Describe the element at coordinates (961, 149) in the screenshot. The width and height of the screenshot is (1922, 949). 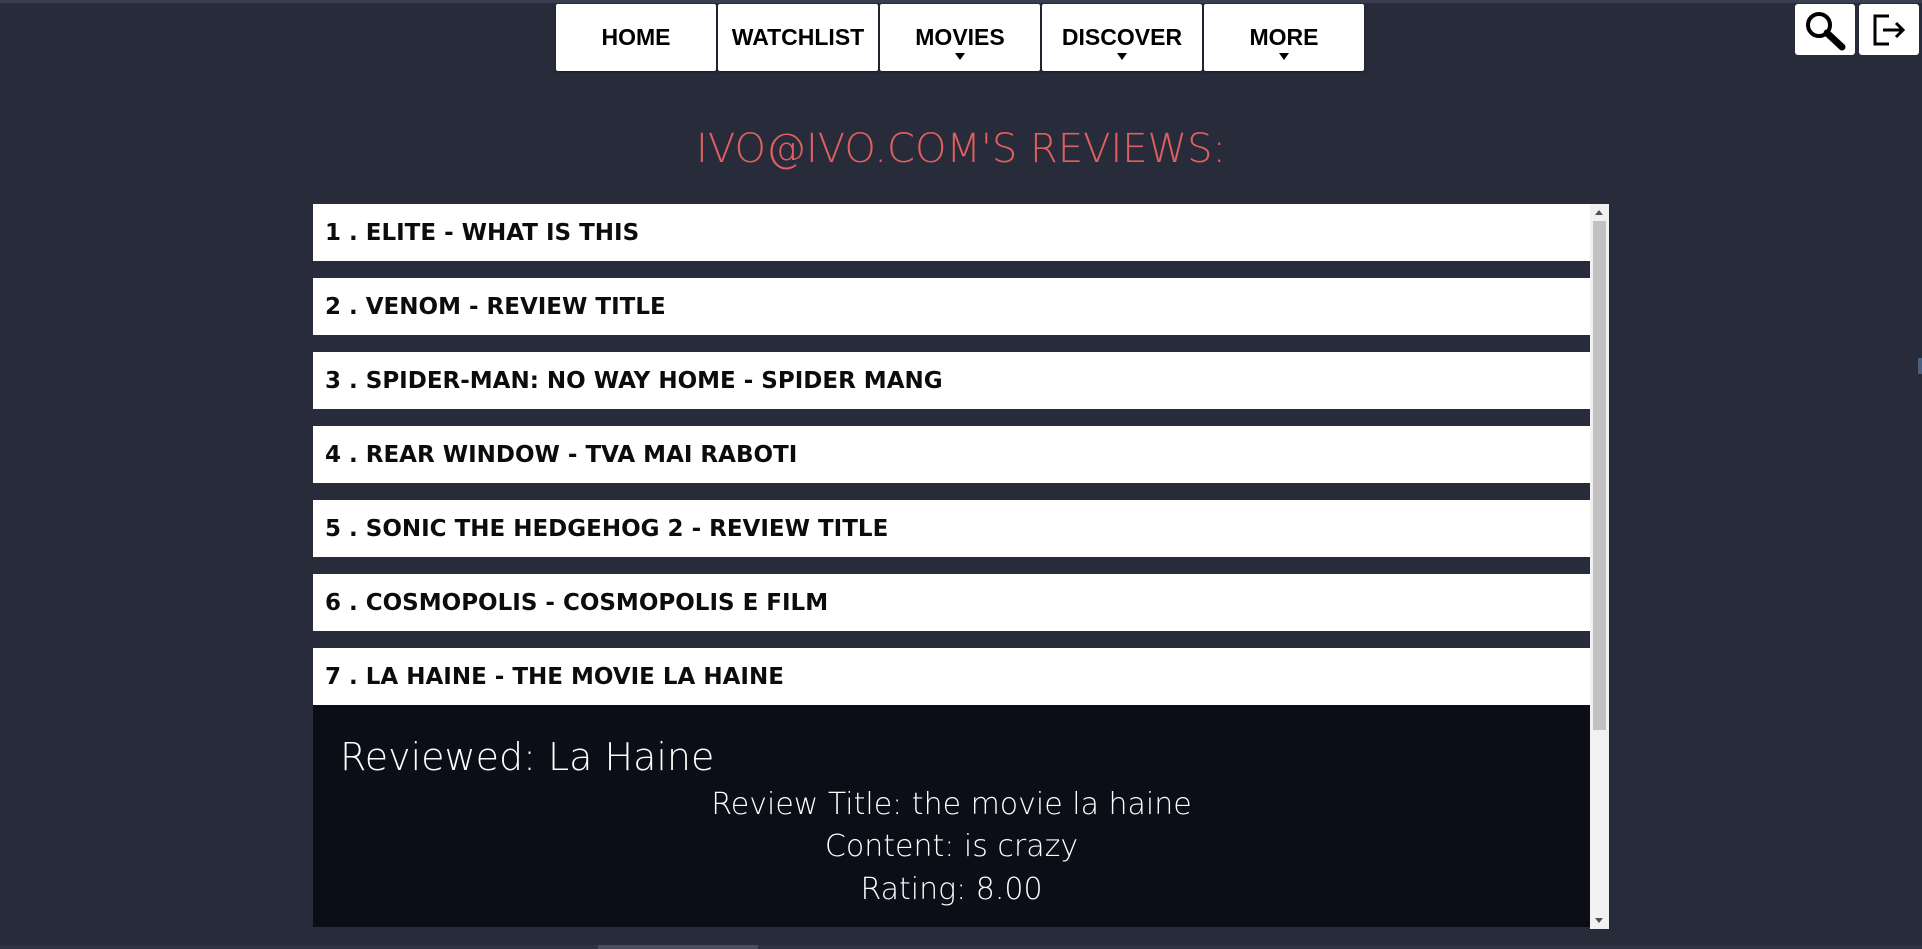
I see `page-title: IVO@IVO.COM'S REVIEWS:` at that location.